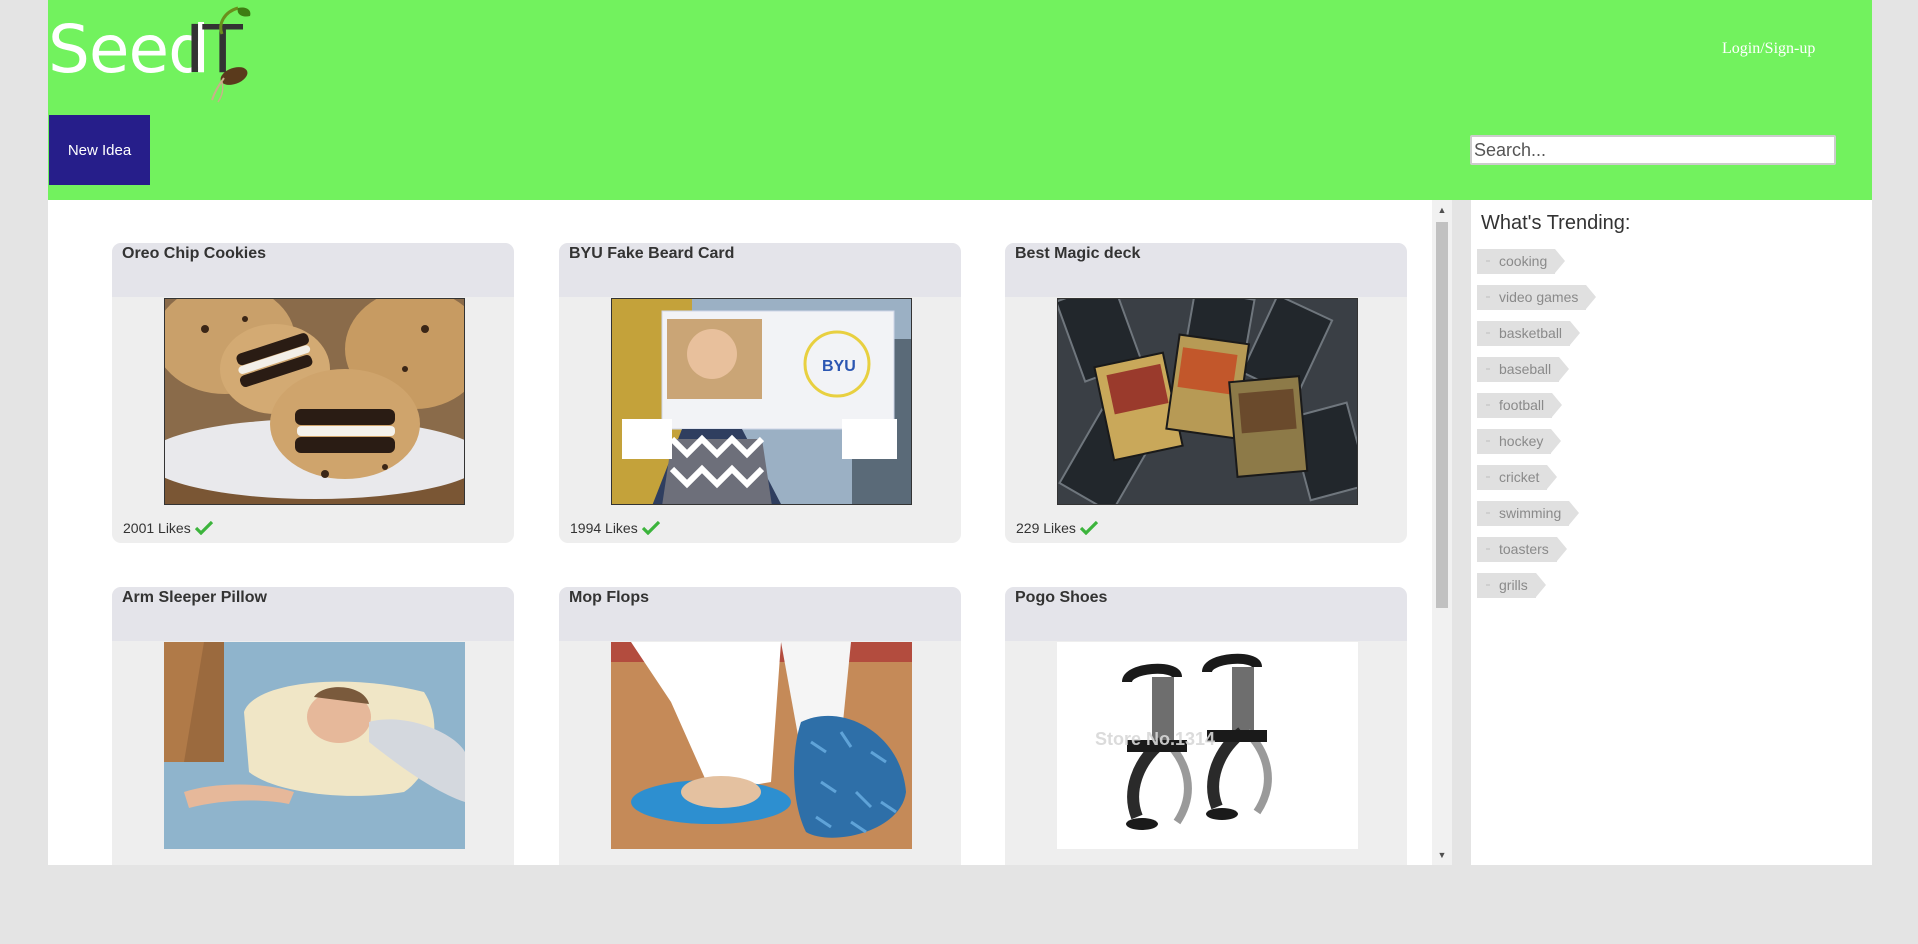 The image size is (1918, 944). What do you see at coordinates (1442, 415) in the screenshot?
I see `scrollbar-thumb` at bounding box center [1442, 415].